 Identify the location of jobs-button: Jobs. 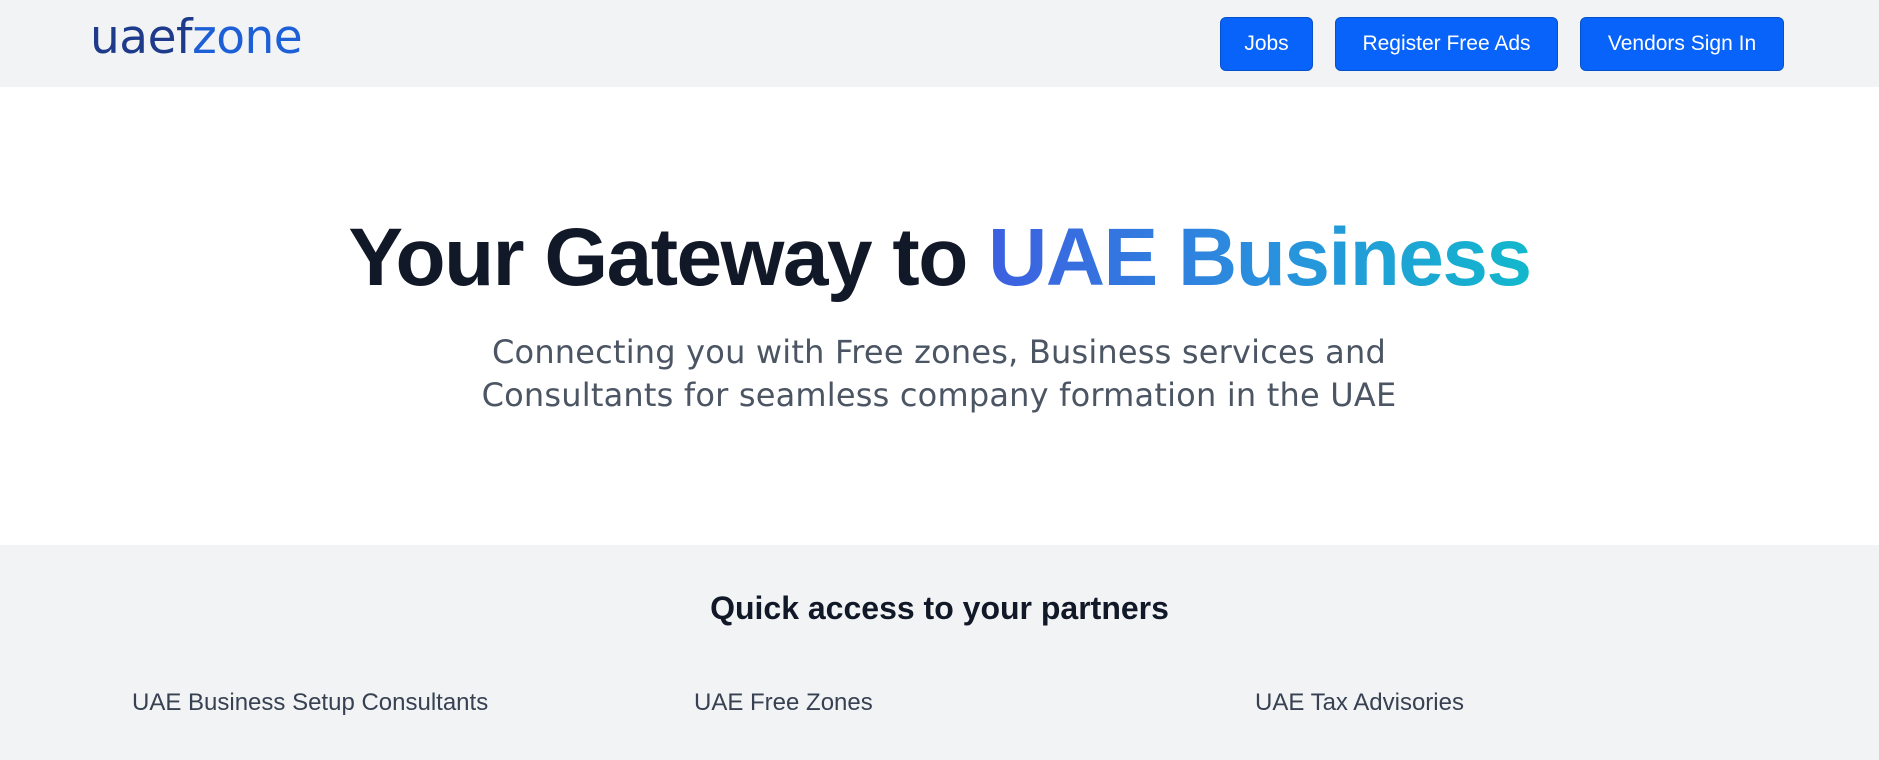
(1266, 44).